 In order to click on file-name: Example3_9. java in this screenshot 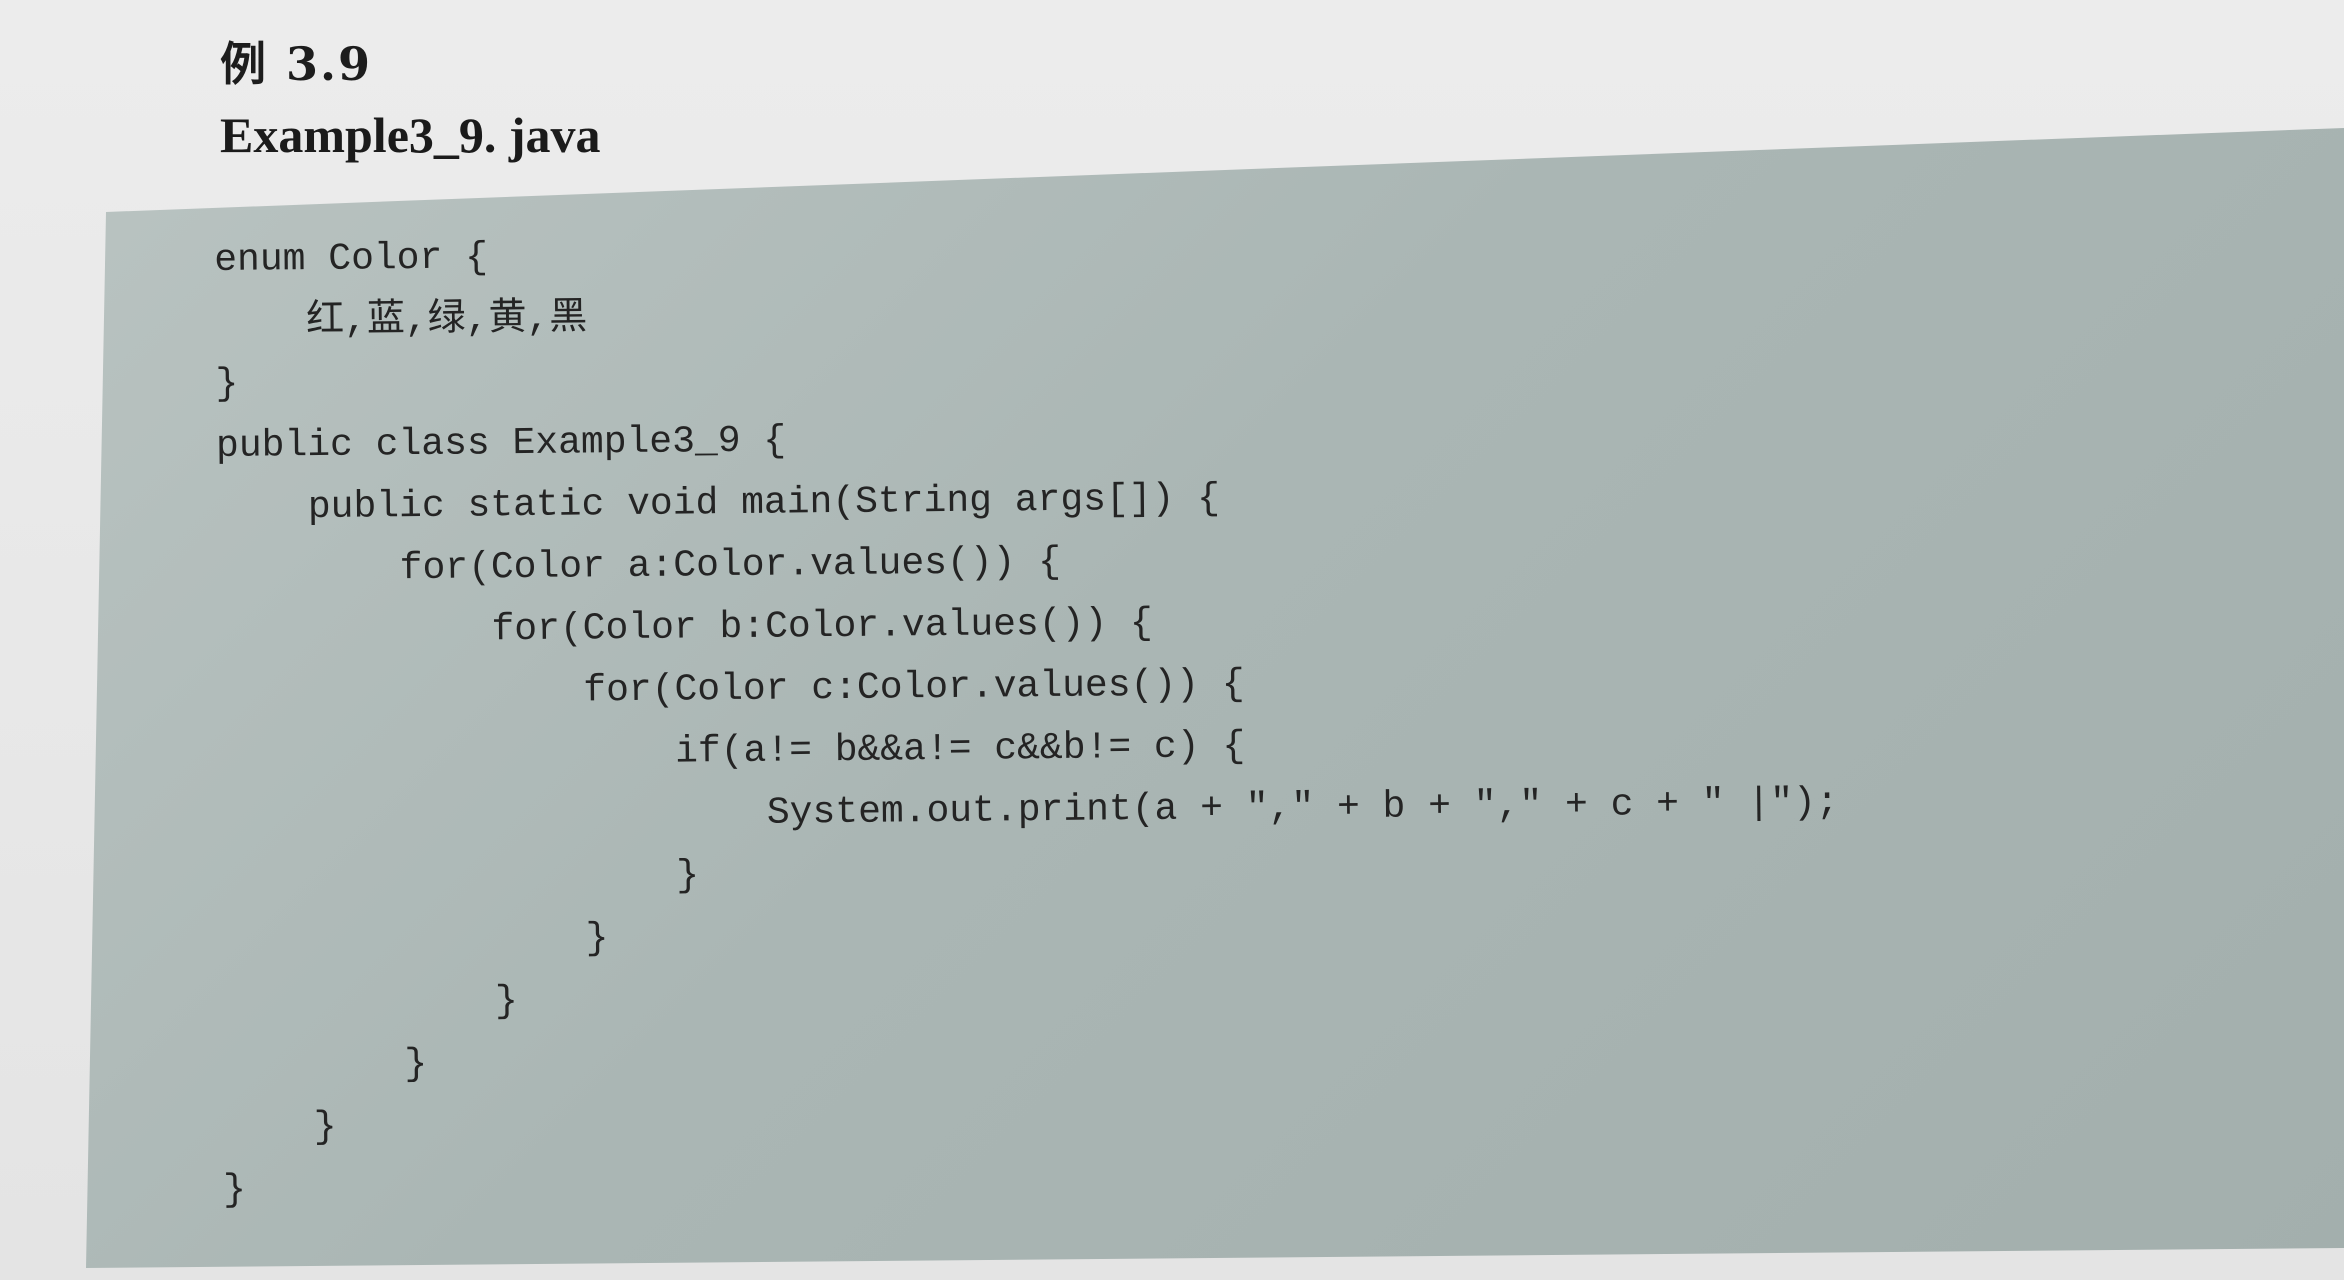, I will do `click(410, 135)`.